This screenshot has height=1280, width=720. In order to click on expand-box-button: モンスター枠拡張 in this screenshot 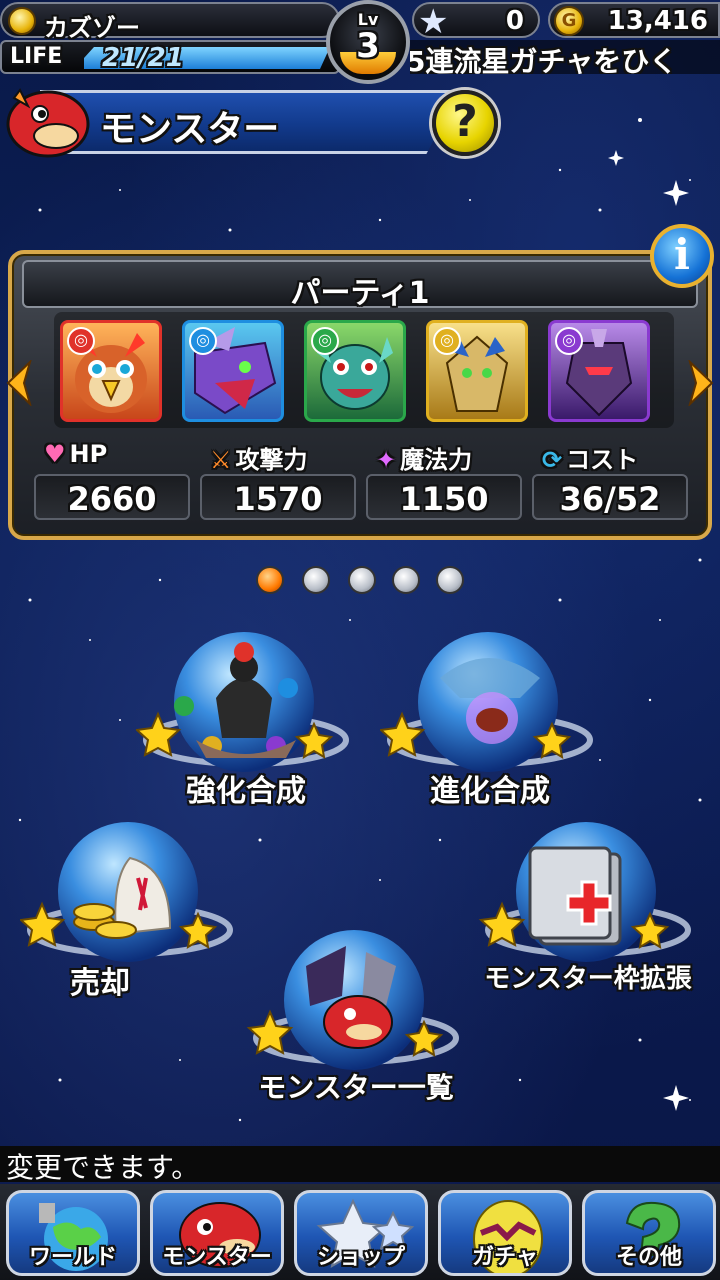, I will do `click(588, 908)`.